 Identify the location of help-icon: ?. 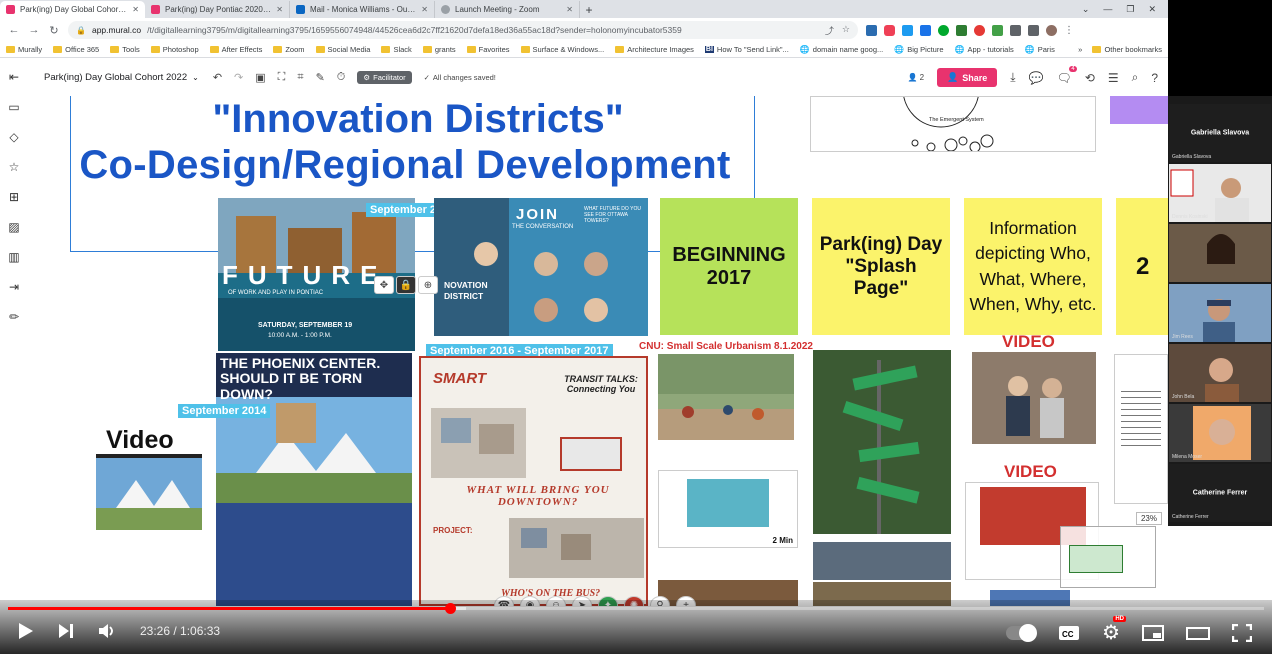
(1154, 78).